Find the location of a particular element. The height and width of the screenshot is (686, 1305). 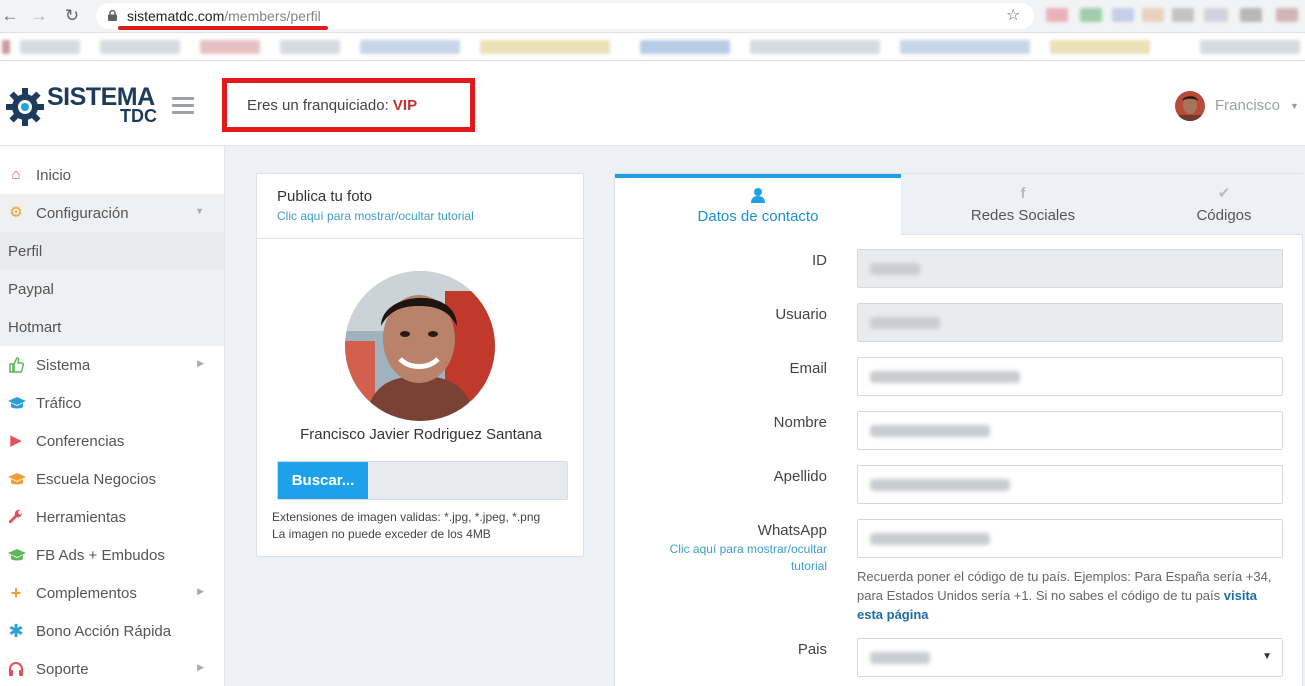

sidebar-item-label: Perfil is located at coordinates (25, 251).